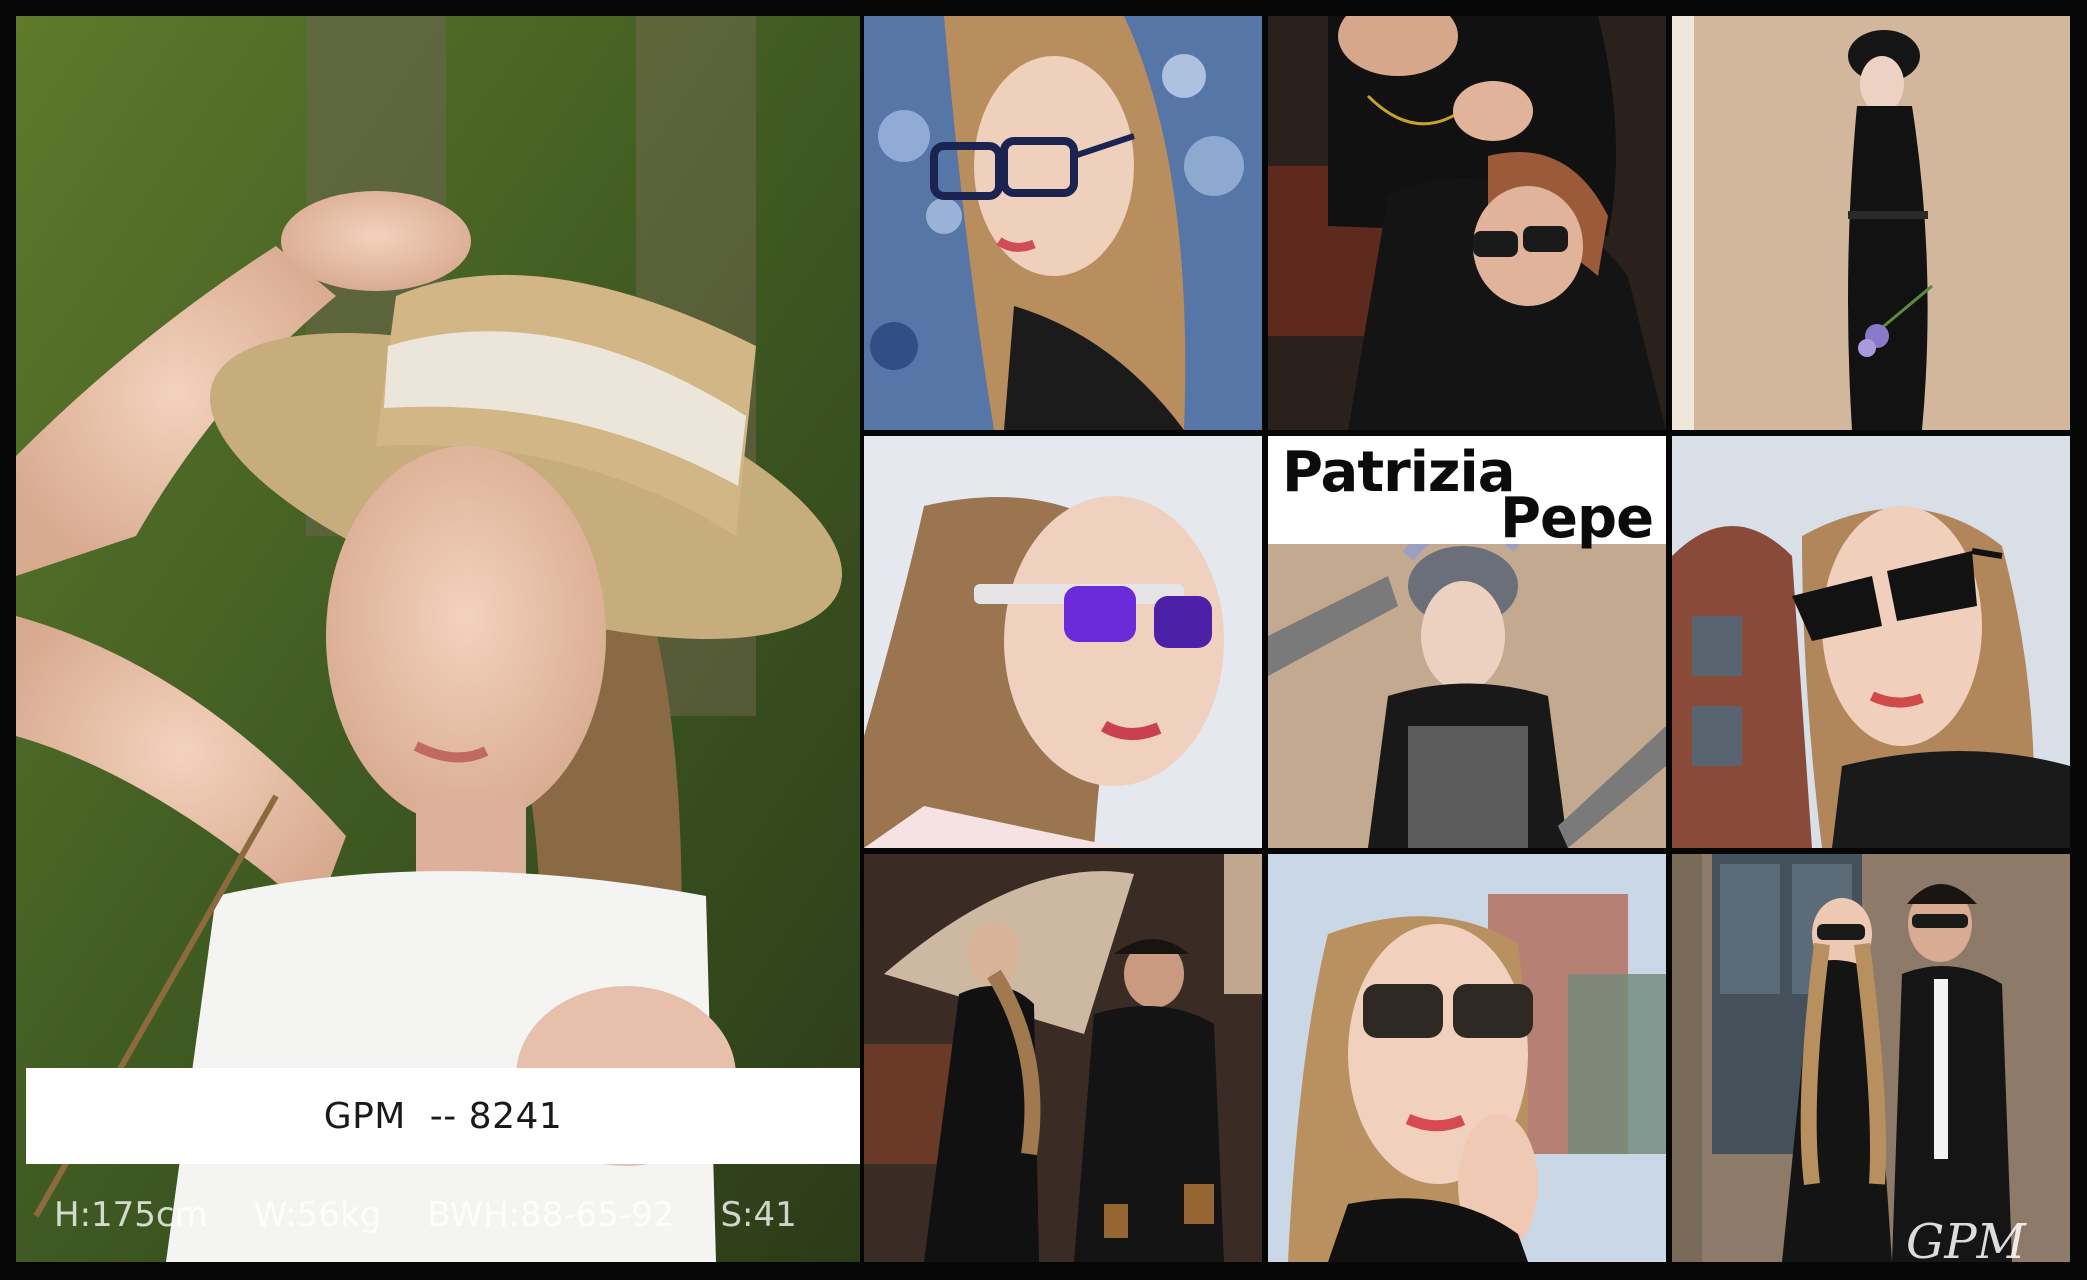 This screenshot has height=1280, width=2087. What do you see at coordinates (1398, 472) in the screenshot?
I see `brand-name-line1: Patrizia` at bounding box center [1398, 472].